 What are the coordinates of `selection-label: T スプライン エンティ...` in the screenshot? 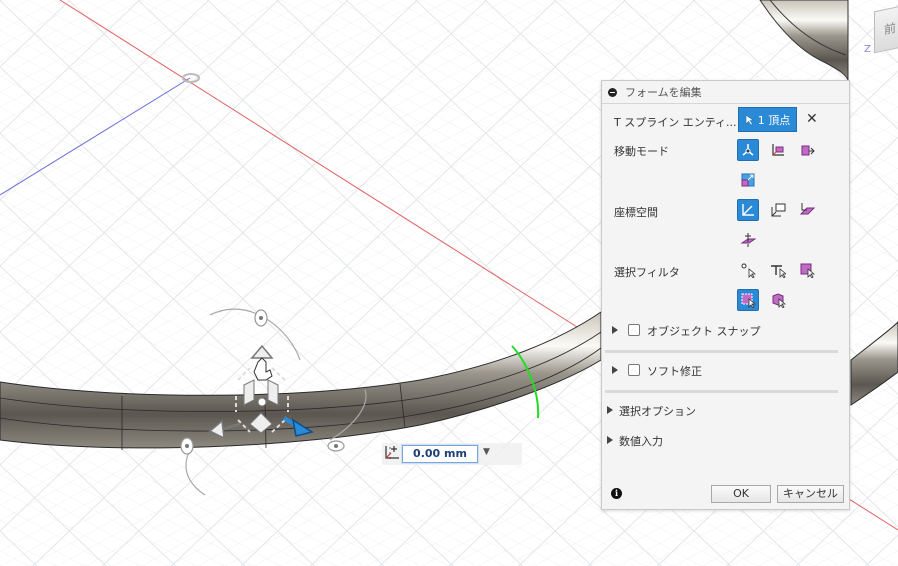 It's located at (675, 122).